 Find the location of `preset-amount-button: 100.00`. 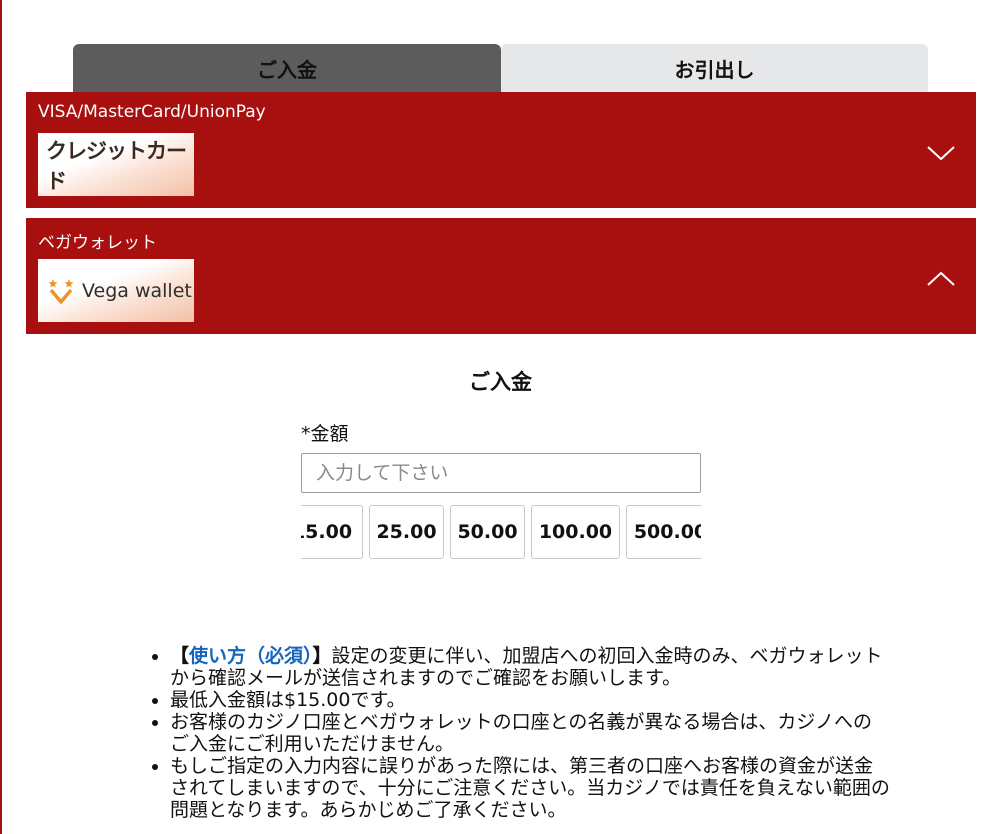

preset-amount-button: 100.00 is located at coordinates (575, 532).